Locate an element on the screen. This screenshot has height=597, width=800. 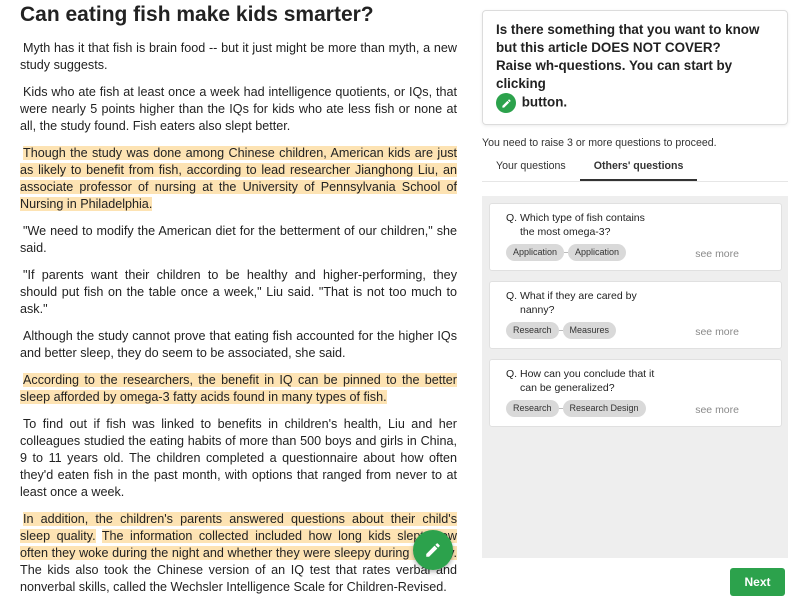
tab-others-questions: Others' questions is located at coordinates (638, 168).